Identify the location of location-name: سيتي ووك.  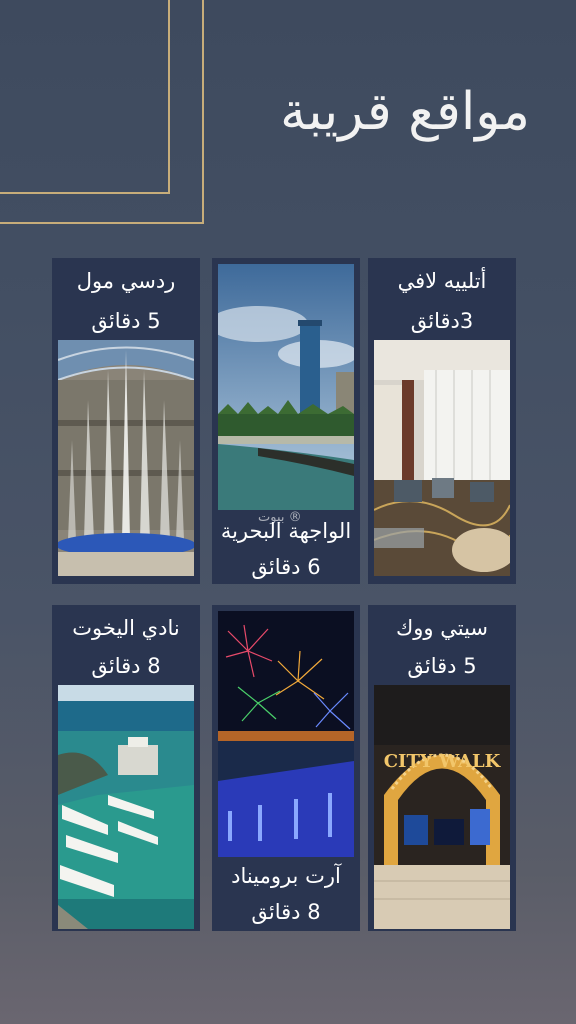
(442, 628).